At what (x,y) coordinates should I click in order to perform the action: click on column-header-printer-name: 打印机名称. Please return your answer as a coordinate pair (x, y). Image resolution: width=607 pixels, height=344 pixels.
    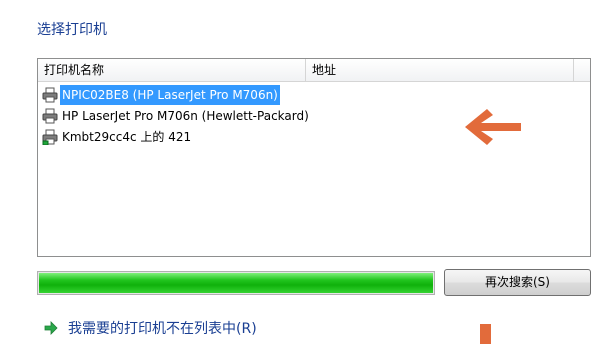
    Looking at the image, I should click on (172, 70).